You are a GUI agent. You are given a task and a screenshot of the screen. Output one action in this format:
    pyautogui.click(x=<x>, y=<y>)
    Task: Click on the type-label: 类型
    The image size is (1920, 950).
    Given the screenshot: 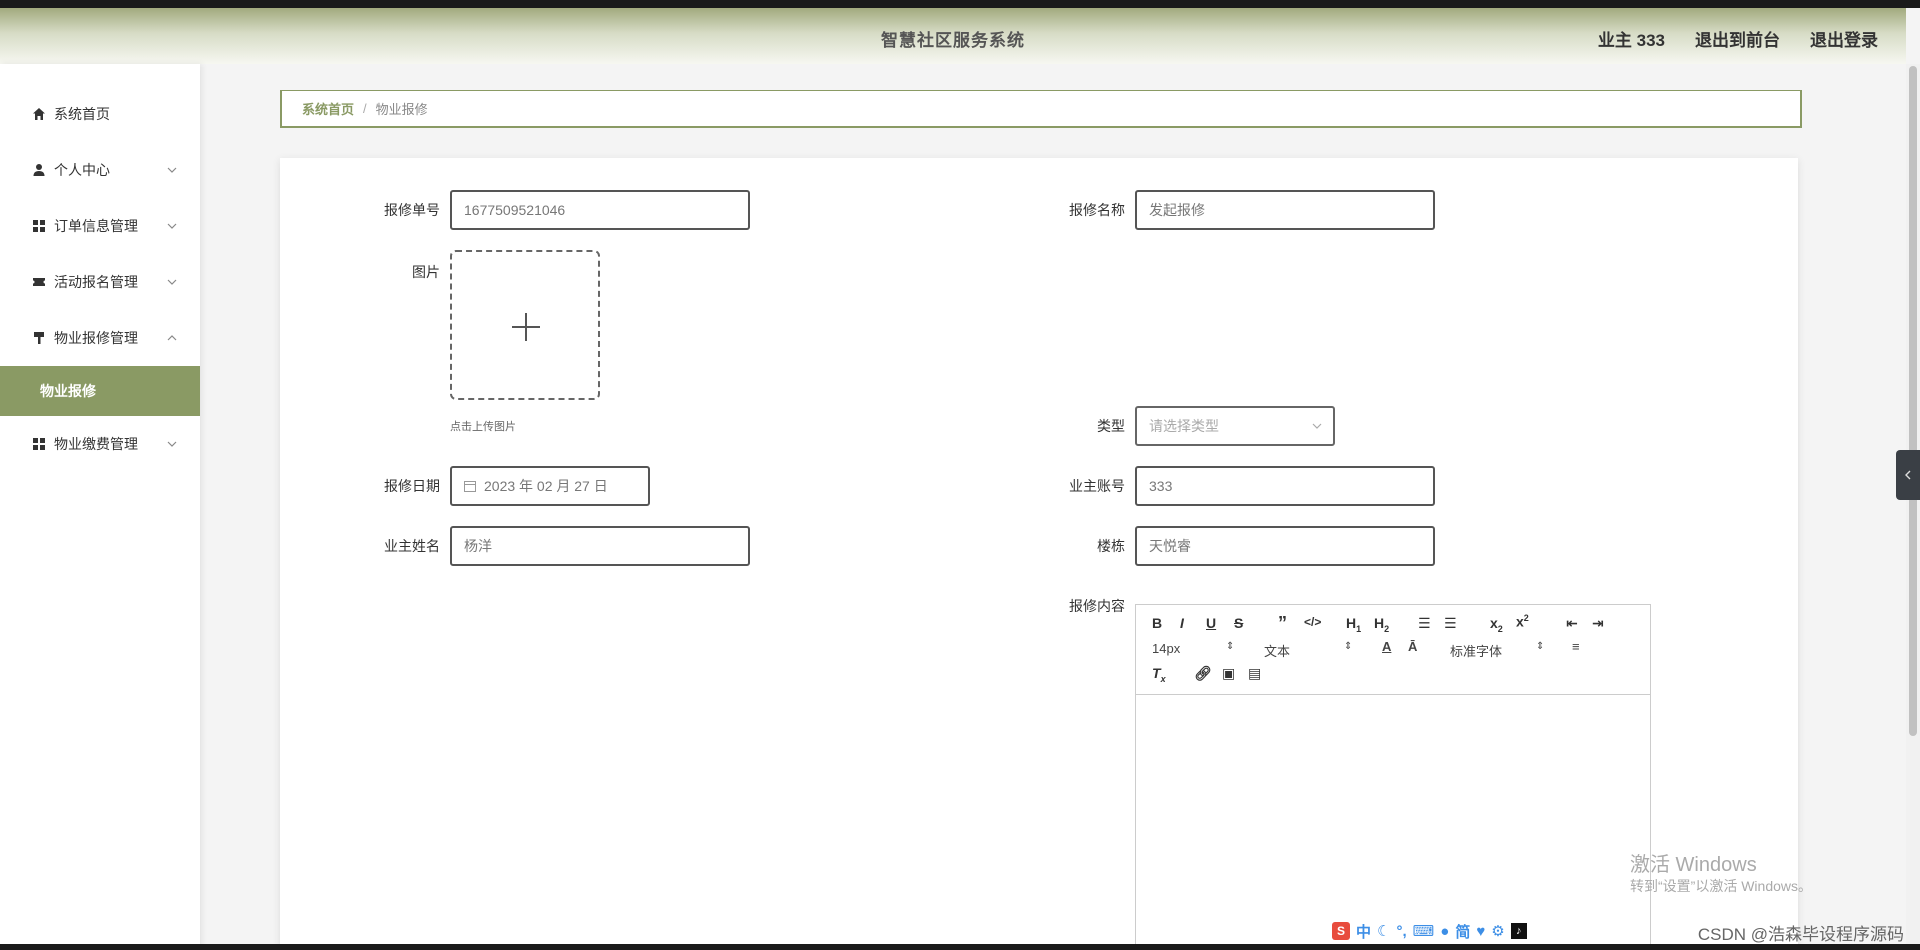 What is the action you would take?
    pyautogui.click(x=1111, y=426)
    